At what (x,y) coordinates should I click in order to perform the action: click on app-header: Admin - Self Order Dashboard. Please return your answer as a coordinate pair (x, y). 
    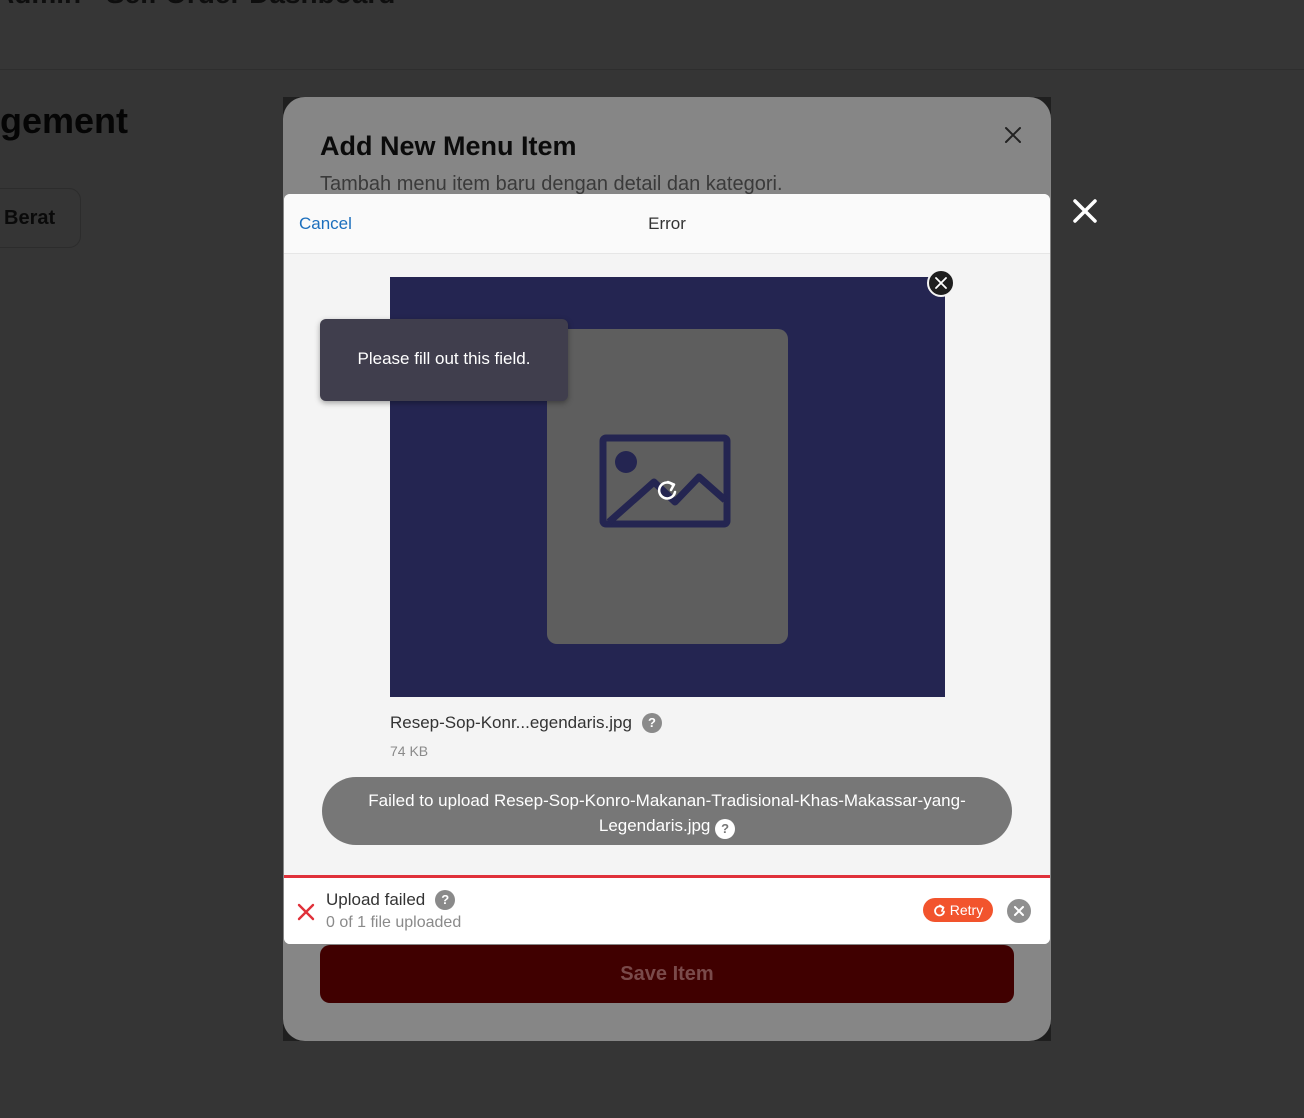
    Looking at the image, I should click on (652, 35).